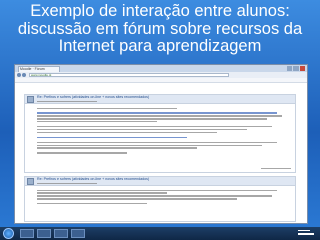  I want to click on explorer-icon, so click(27, 233).